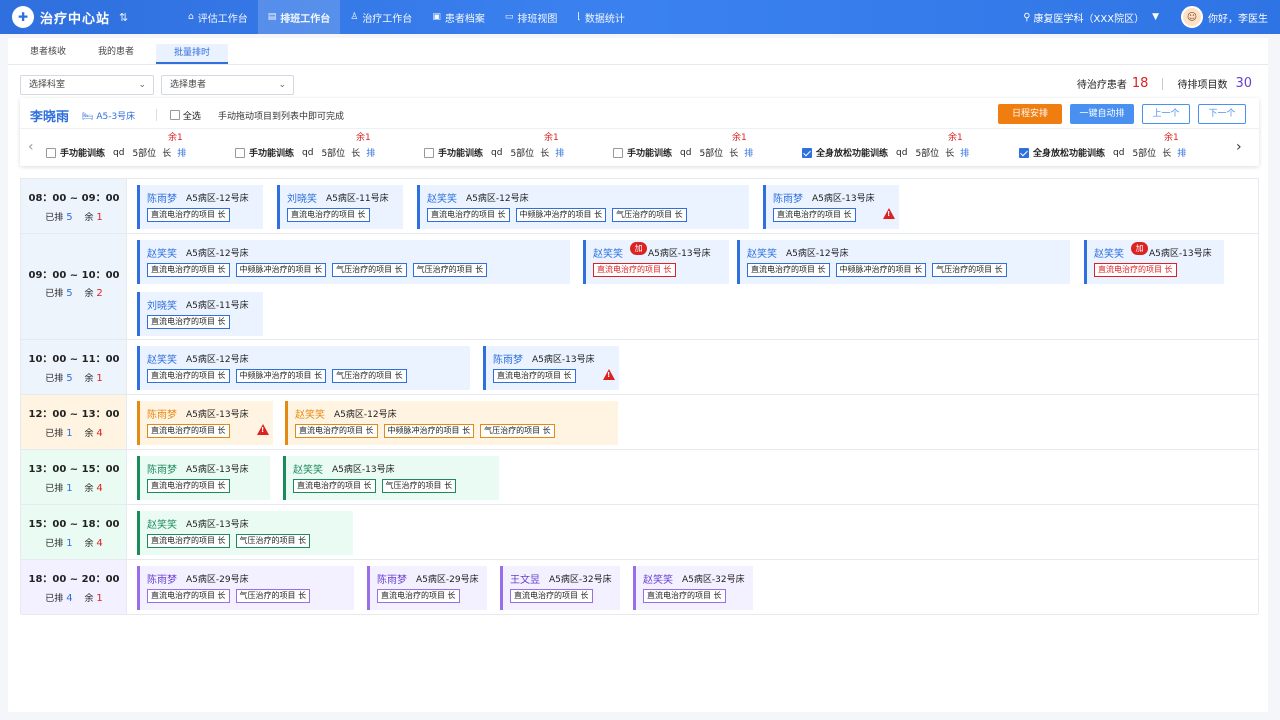 The height and width of the screenshot is (720, 1280). Describe the element at coordinates (1238, 17) in the screenshot. I see `user-greeting: 你好，李医生` at that location.